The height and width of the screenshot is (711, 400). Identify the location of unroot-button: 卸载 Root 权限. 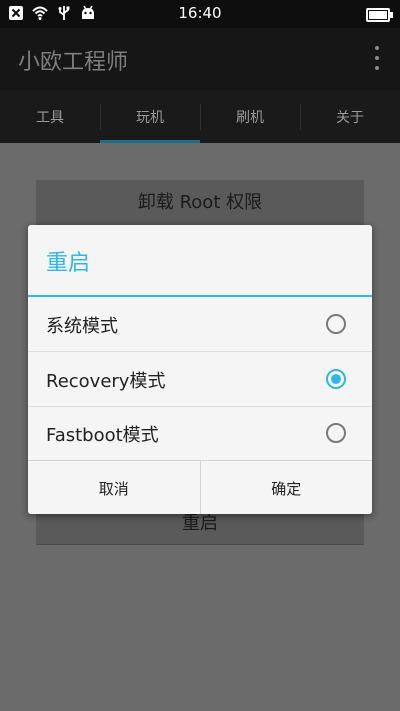
(200, 203).